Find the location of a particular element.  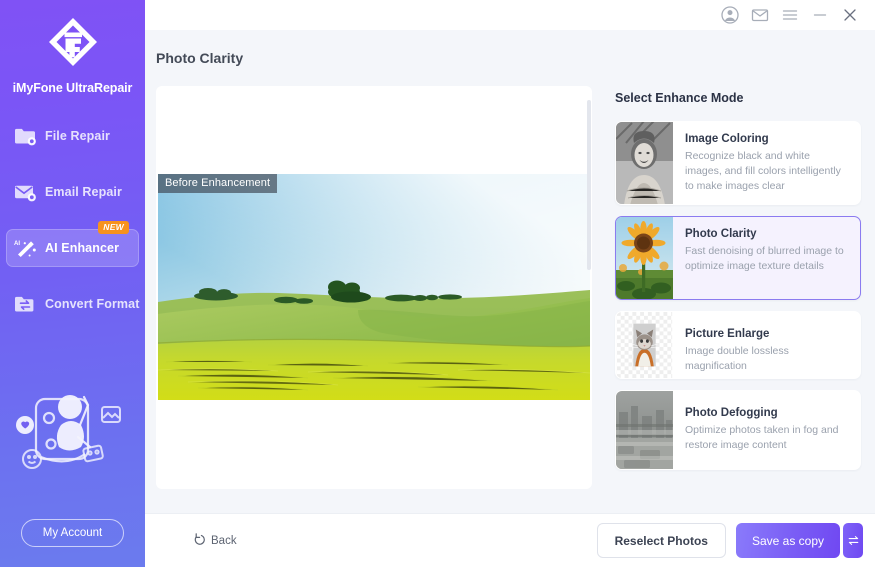

save-as-copy-button: Save as copy is located at coordinates (787, 540).